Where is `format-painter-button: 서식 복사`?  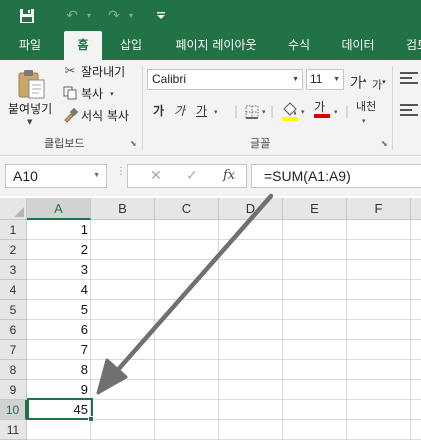 format-painter-button: 서식 복사 is located at coordinates (95, 116).